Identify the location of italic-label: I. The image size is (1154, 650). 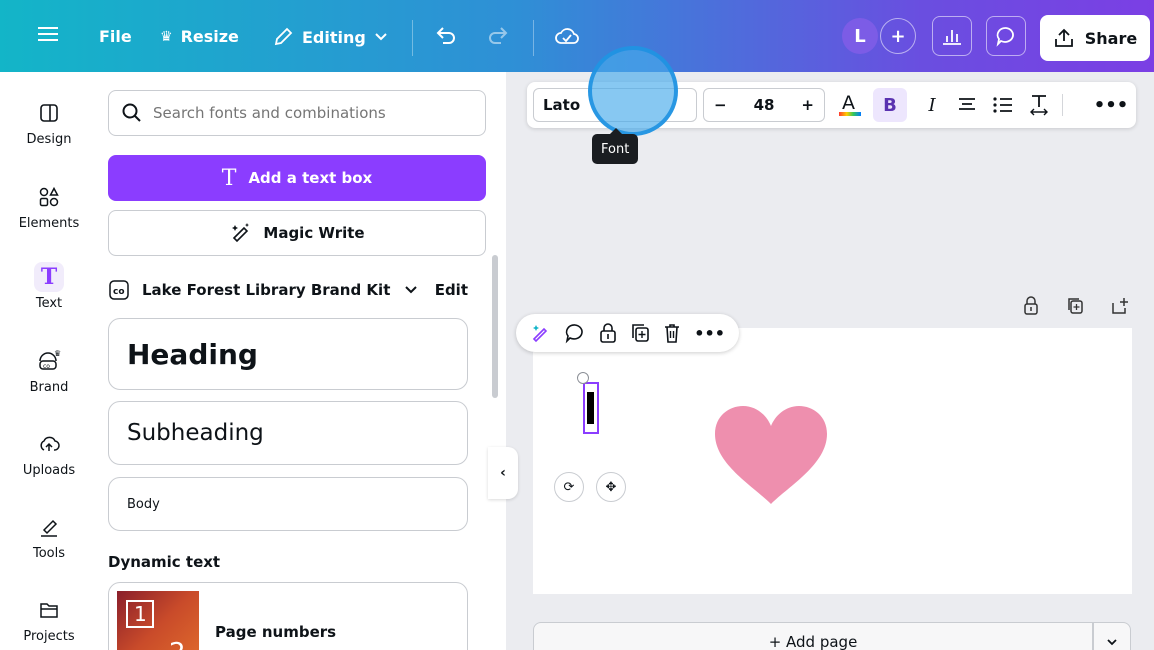
(932, 105).